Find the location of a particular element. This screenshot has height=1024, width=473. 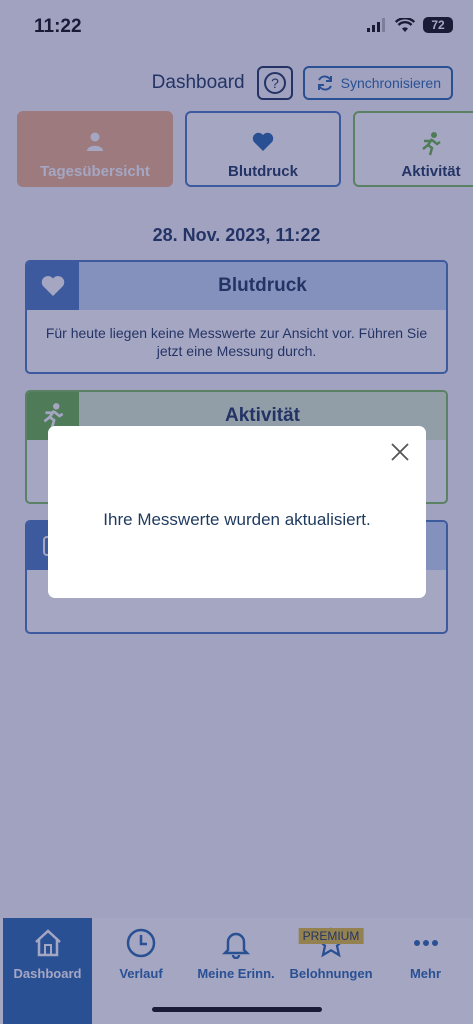

close-button is located at coordinates (400, 452).